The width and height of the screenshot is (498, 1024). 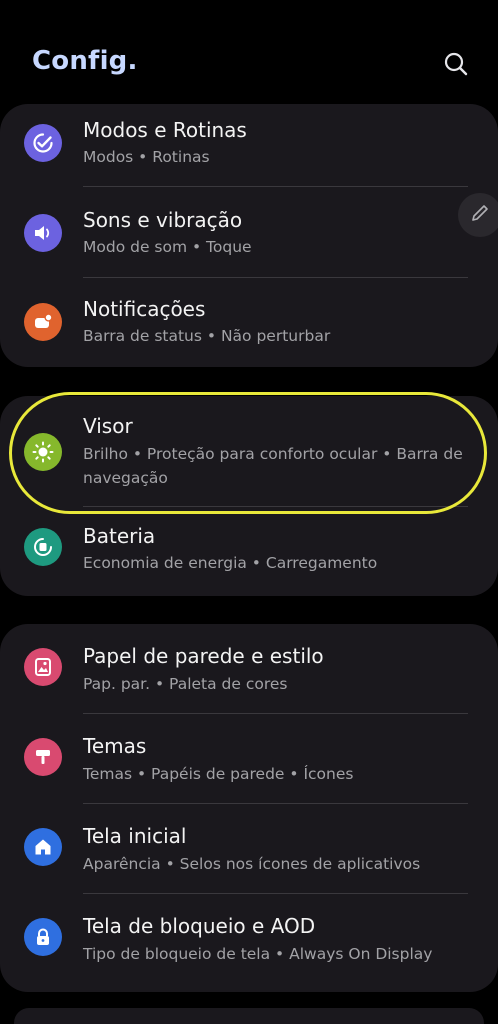 I want to click on notification-icon, so click(x=43, y=322).